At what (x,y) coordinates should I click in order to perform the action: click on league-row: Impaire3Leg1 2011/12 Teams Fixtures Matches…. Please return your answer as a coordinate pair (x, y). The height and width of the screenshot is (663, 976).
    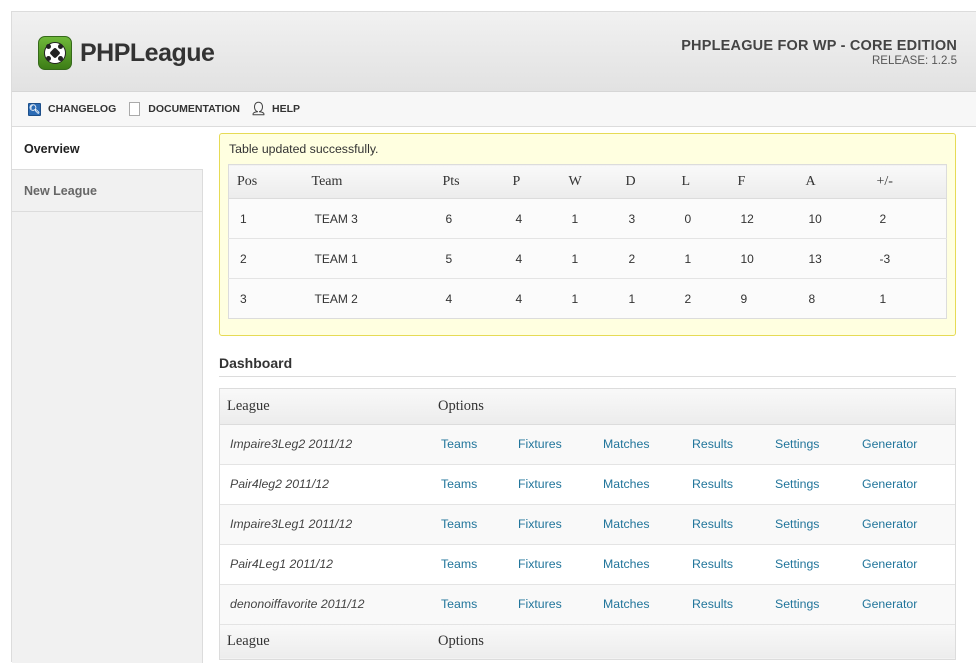
    Looking at the image, I should click on (587, 524).